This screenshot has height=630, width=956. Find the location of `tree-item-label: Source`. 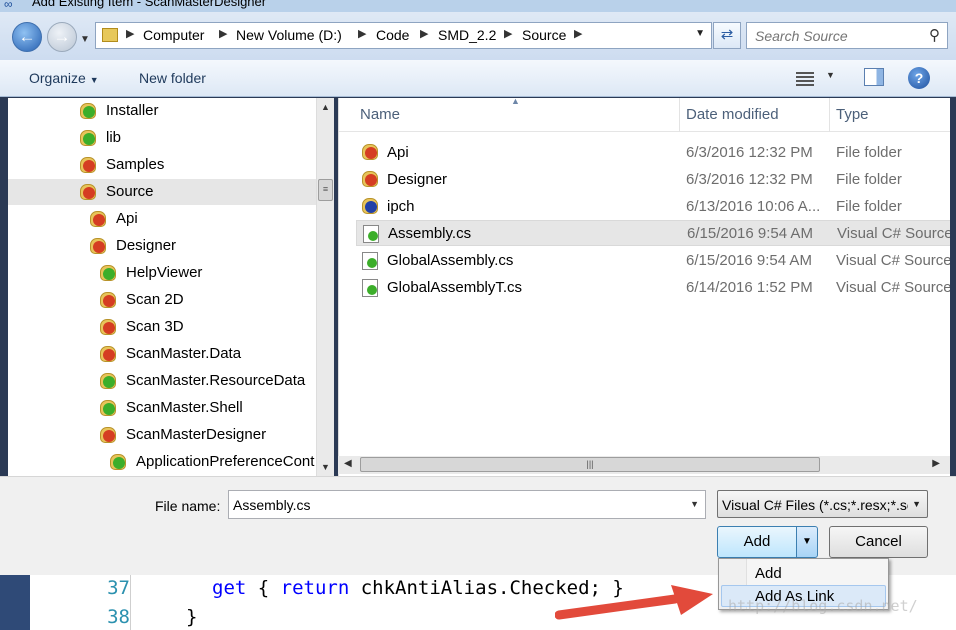

tree-item-label: Source is located at coordinates (130, 191).